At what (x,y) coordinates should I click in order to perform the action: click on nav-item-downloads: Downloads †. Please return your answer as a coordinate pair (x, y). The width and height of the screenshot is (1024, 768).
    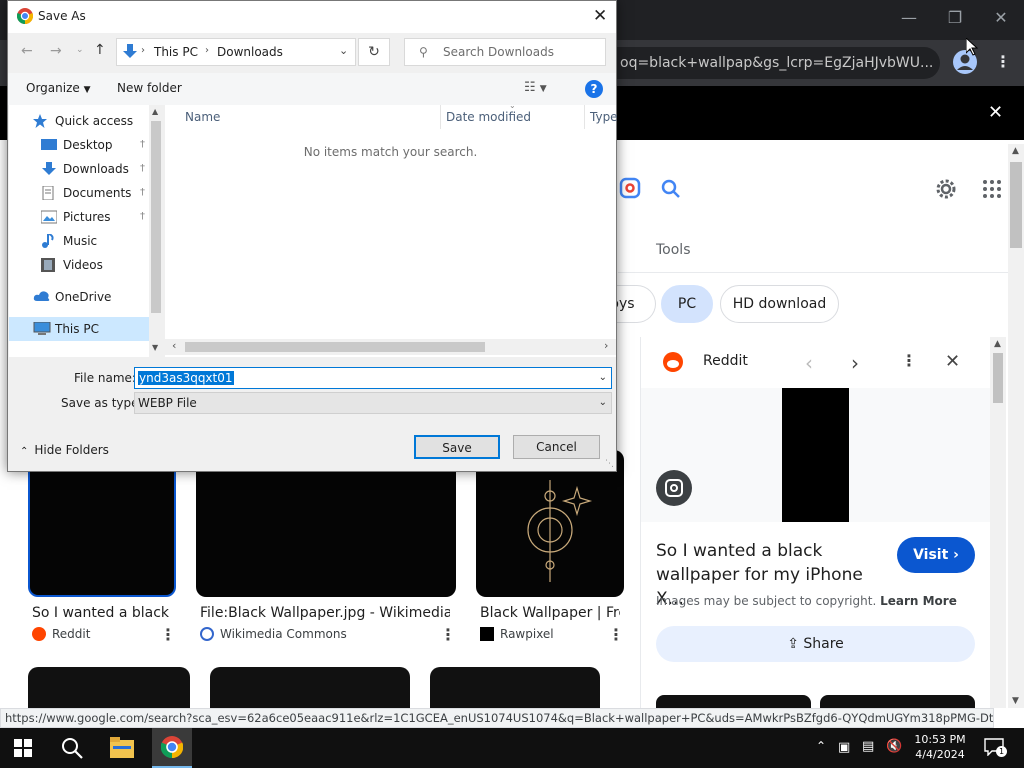
    Looking at the image, I should click on (79, 169).